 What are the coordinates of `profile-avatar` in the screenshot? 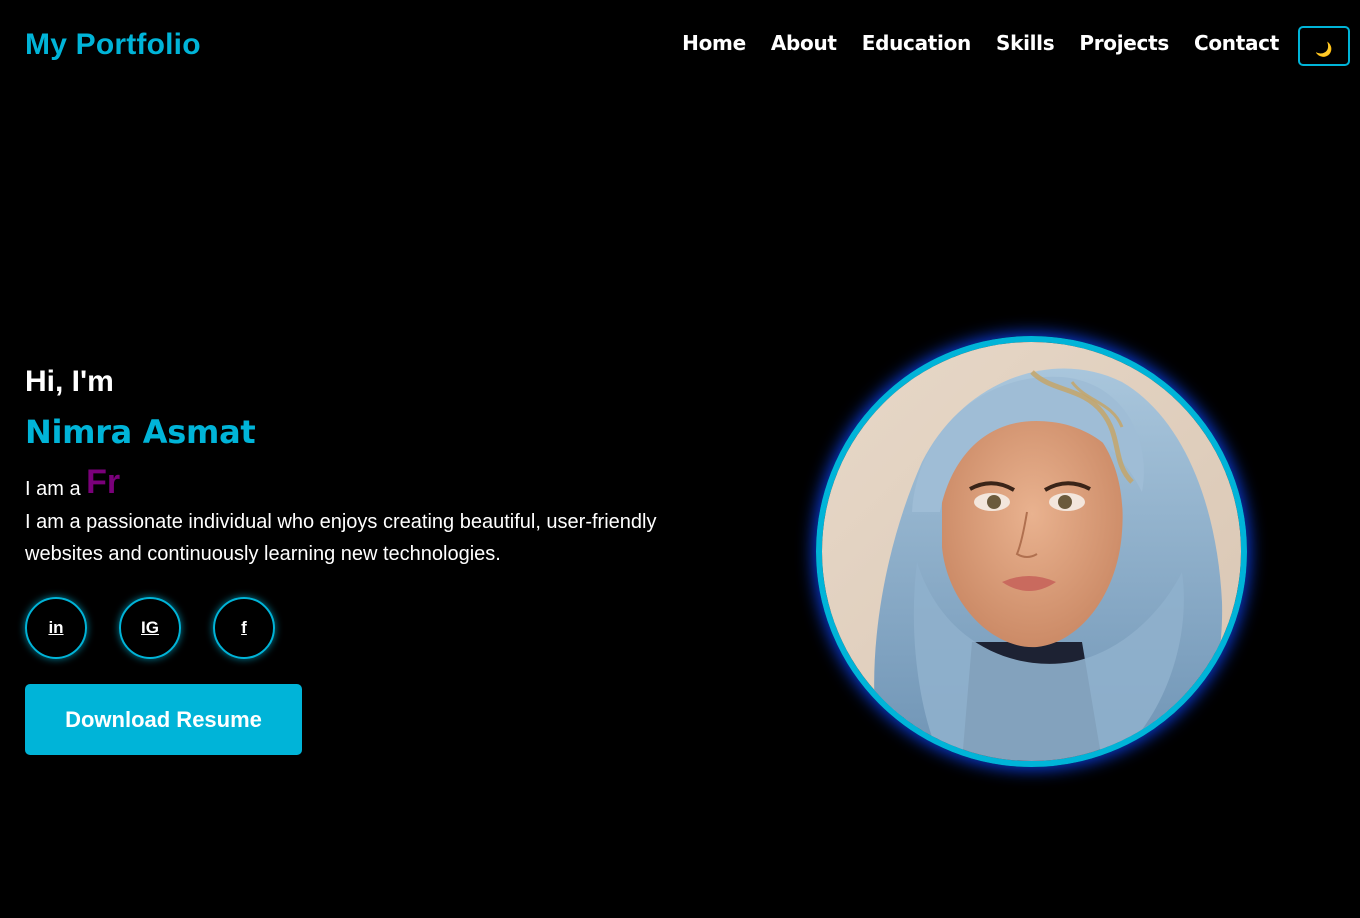 It's located at (1031, 551).